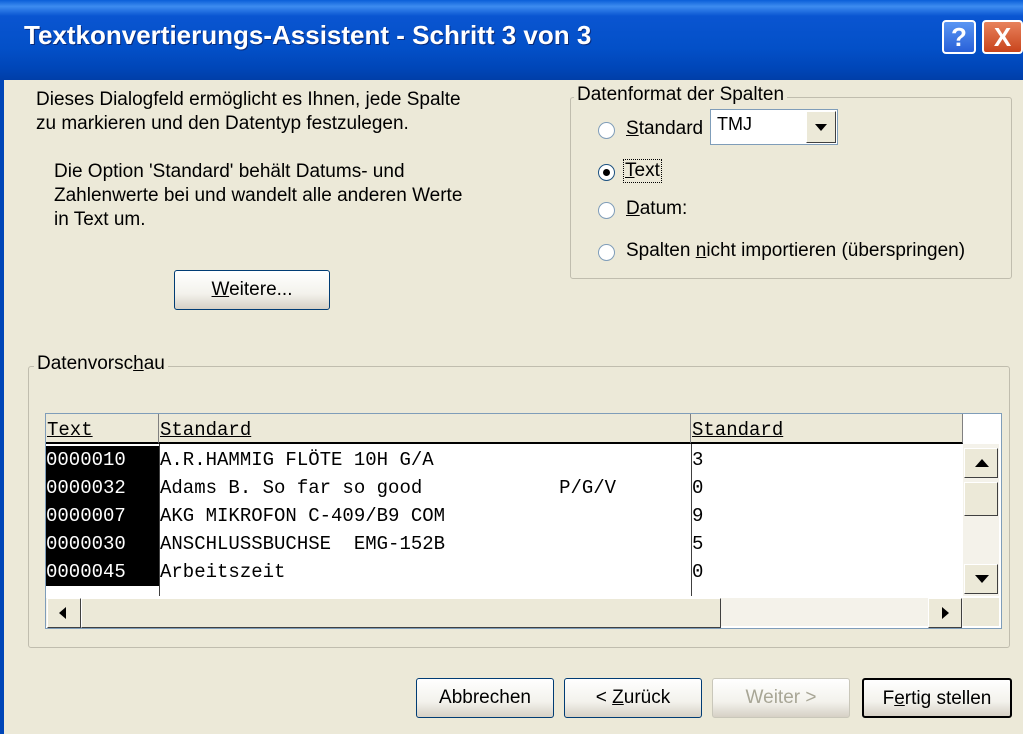  What do you see at coordinates (836, 250) in the screenshot?
I see `radio-skip-column-label-post: icht importieren (überspringen)` at bounding box center [836, 250].